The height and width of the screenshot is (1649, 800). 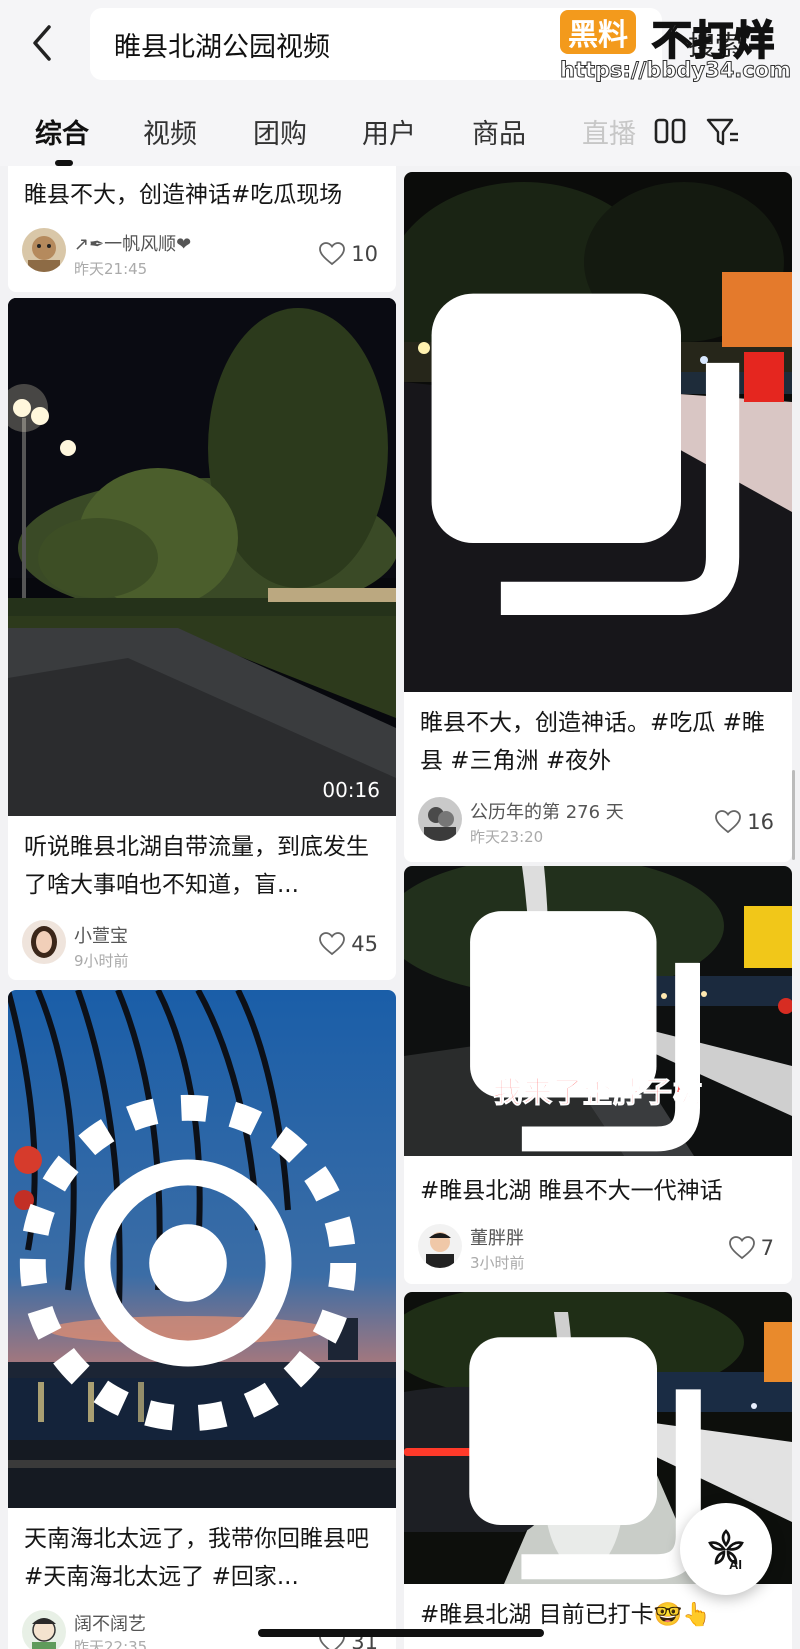 I want to click on ai-assistant-button: AI, so click(x=726, y=1549).